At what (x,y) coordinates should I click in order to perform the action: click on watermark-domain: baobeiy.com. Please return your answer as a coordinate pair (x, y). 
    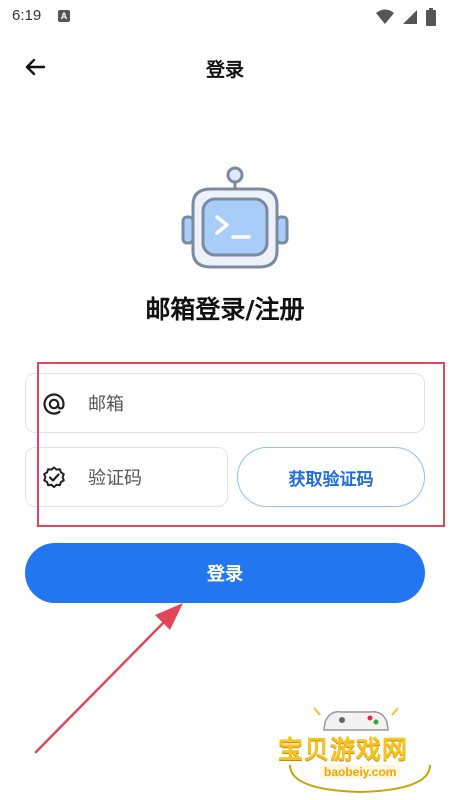
    Looking at the image, I should click on (360, 772).